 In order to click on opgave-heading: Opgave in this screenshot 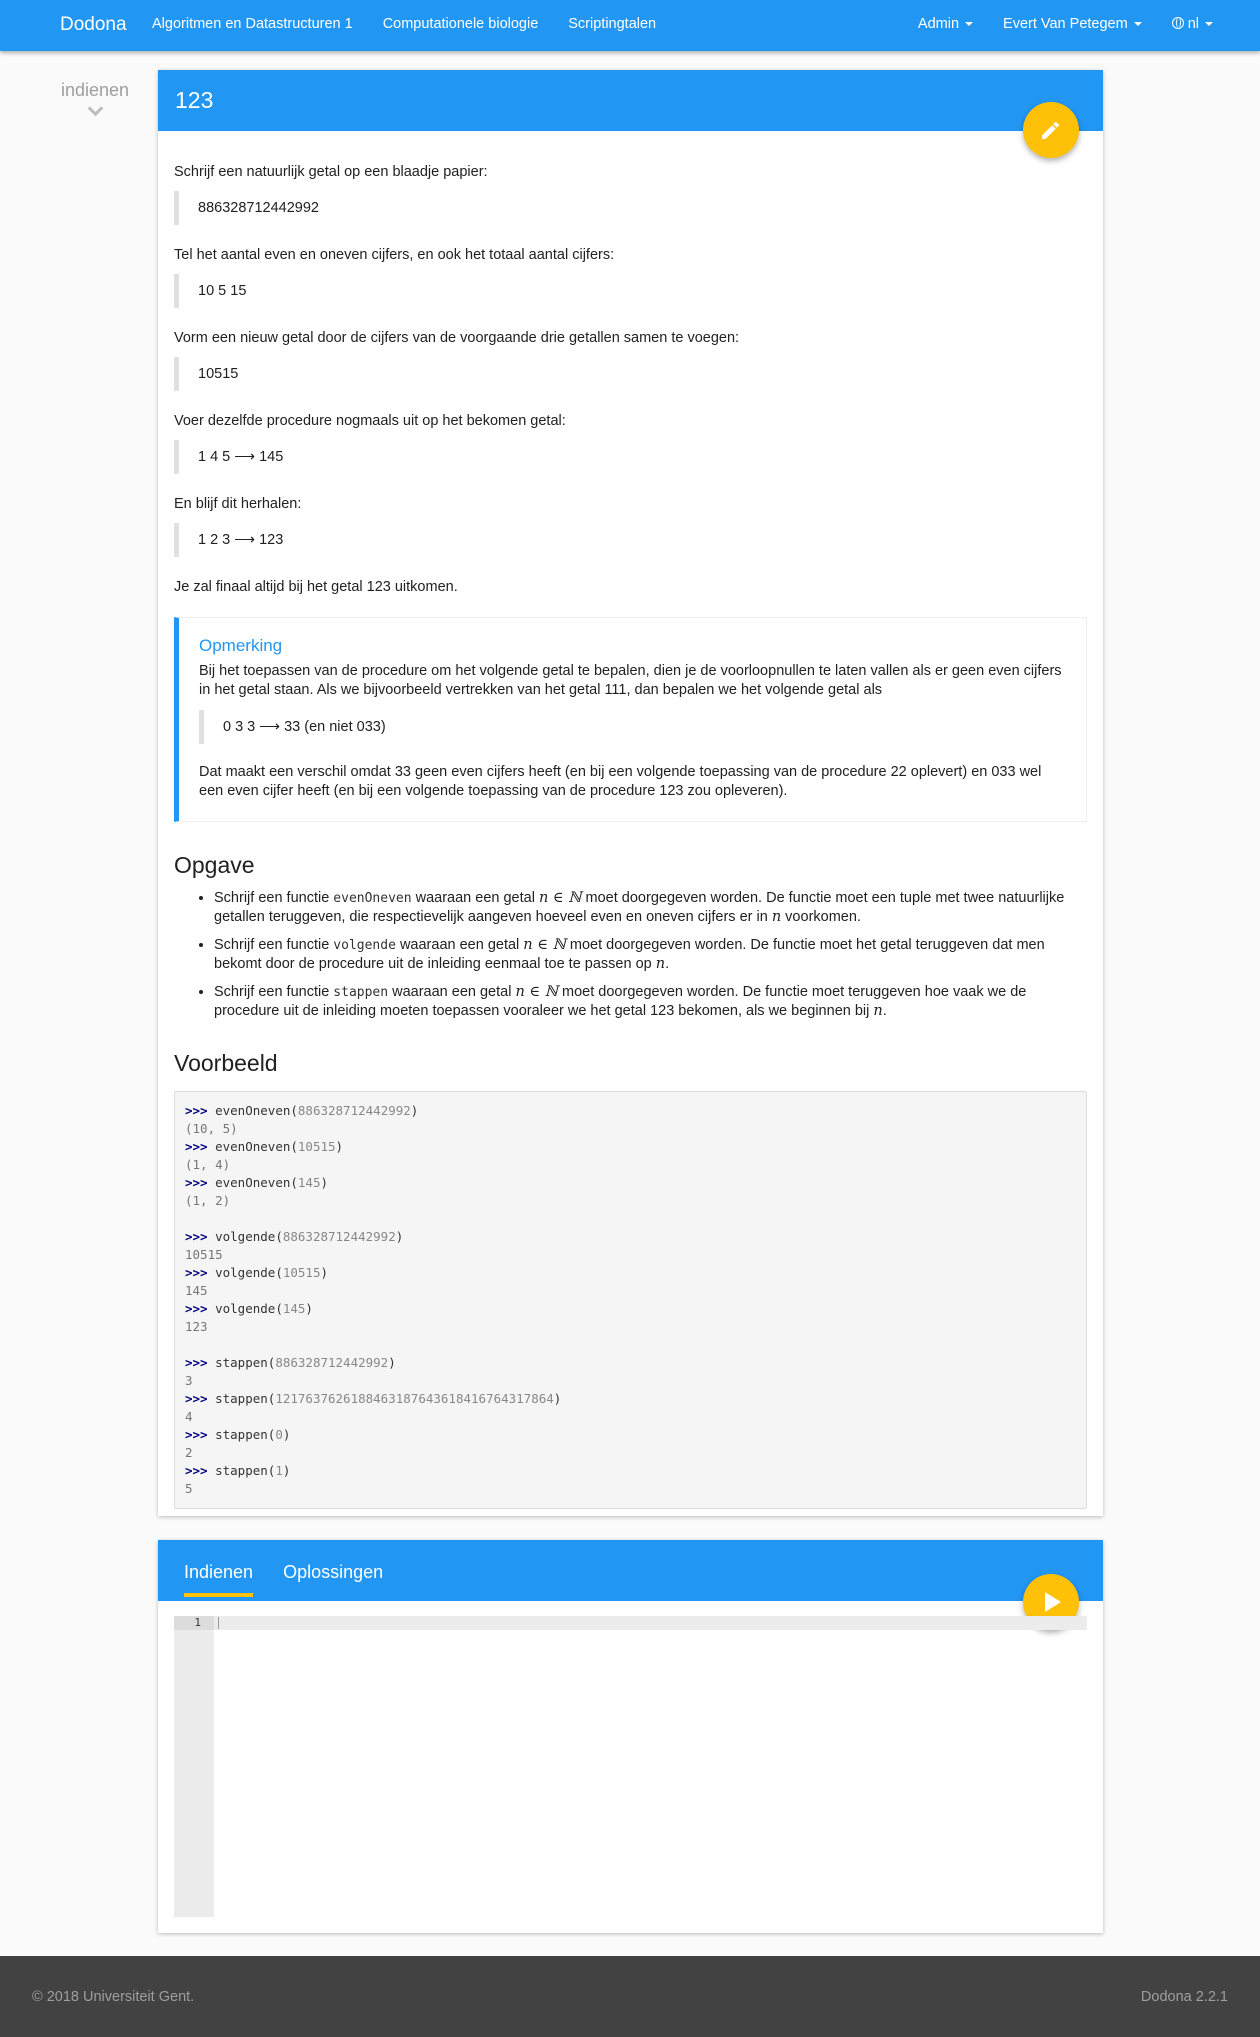, I will do `click(214, 865)`.